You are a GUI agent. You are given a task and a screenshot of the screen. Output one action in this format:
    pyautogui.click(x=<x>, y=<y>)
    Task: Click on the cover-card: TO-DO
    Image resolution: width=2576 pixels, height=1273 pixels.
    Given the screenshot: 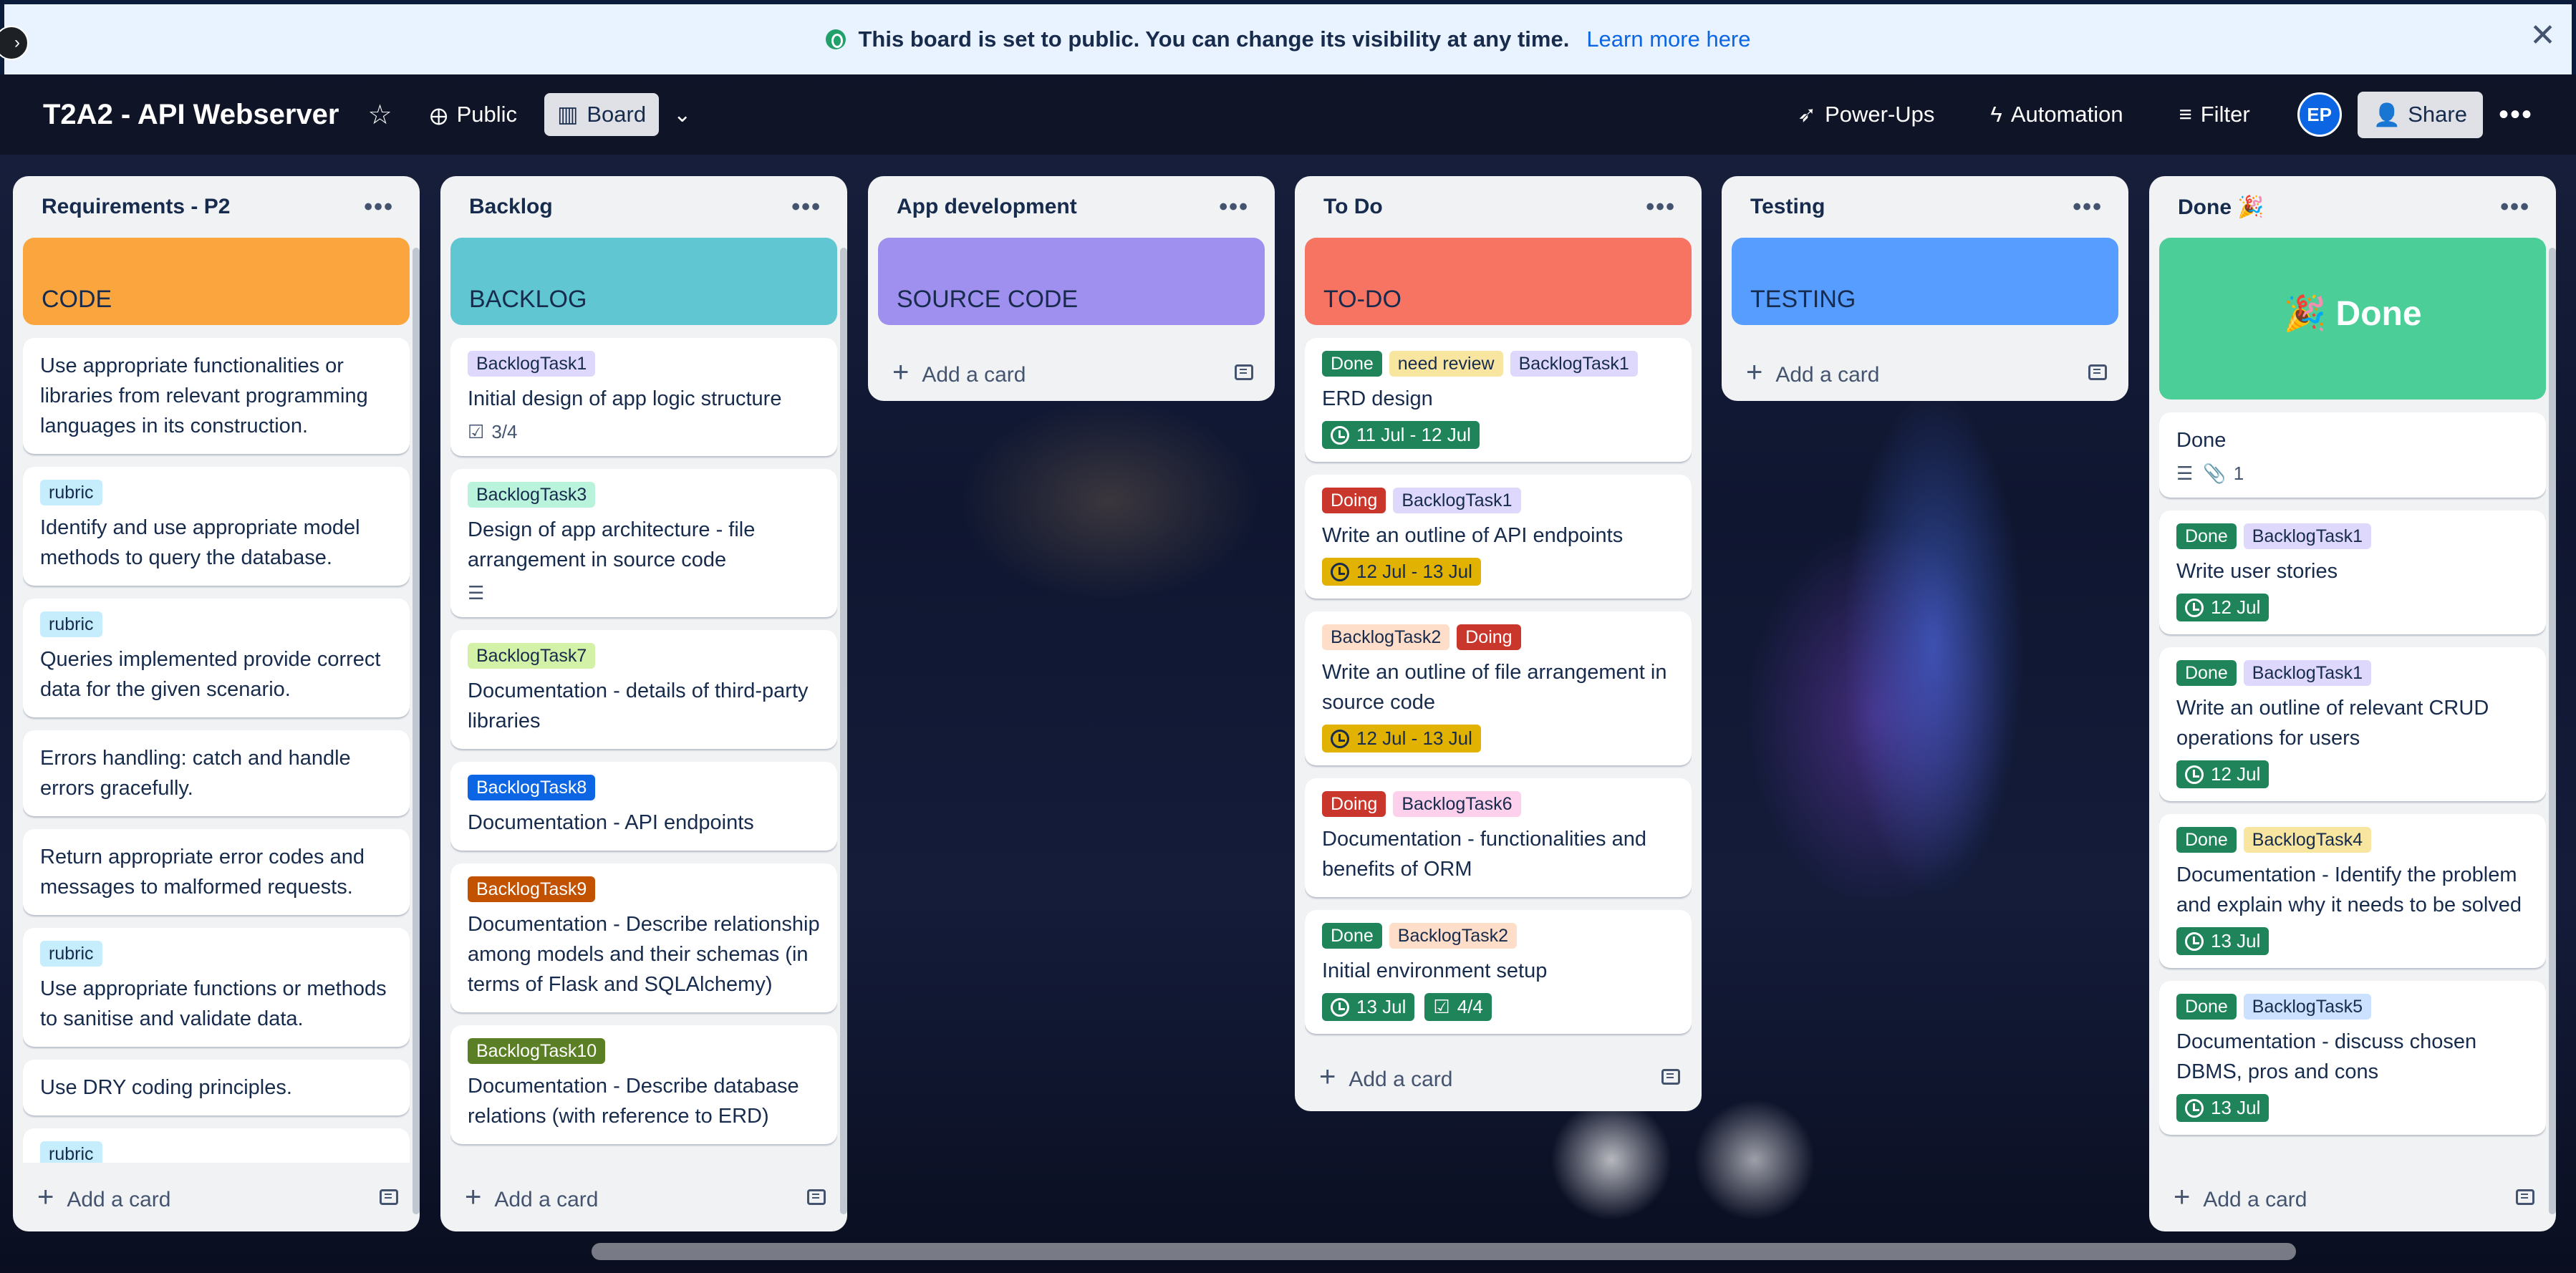 What is the action you would take?
    pyautogui.click(x=1499, y=281)
    